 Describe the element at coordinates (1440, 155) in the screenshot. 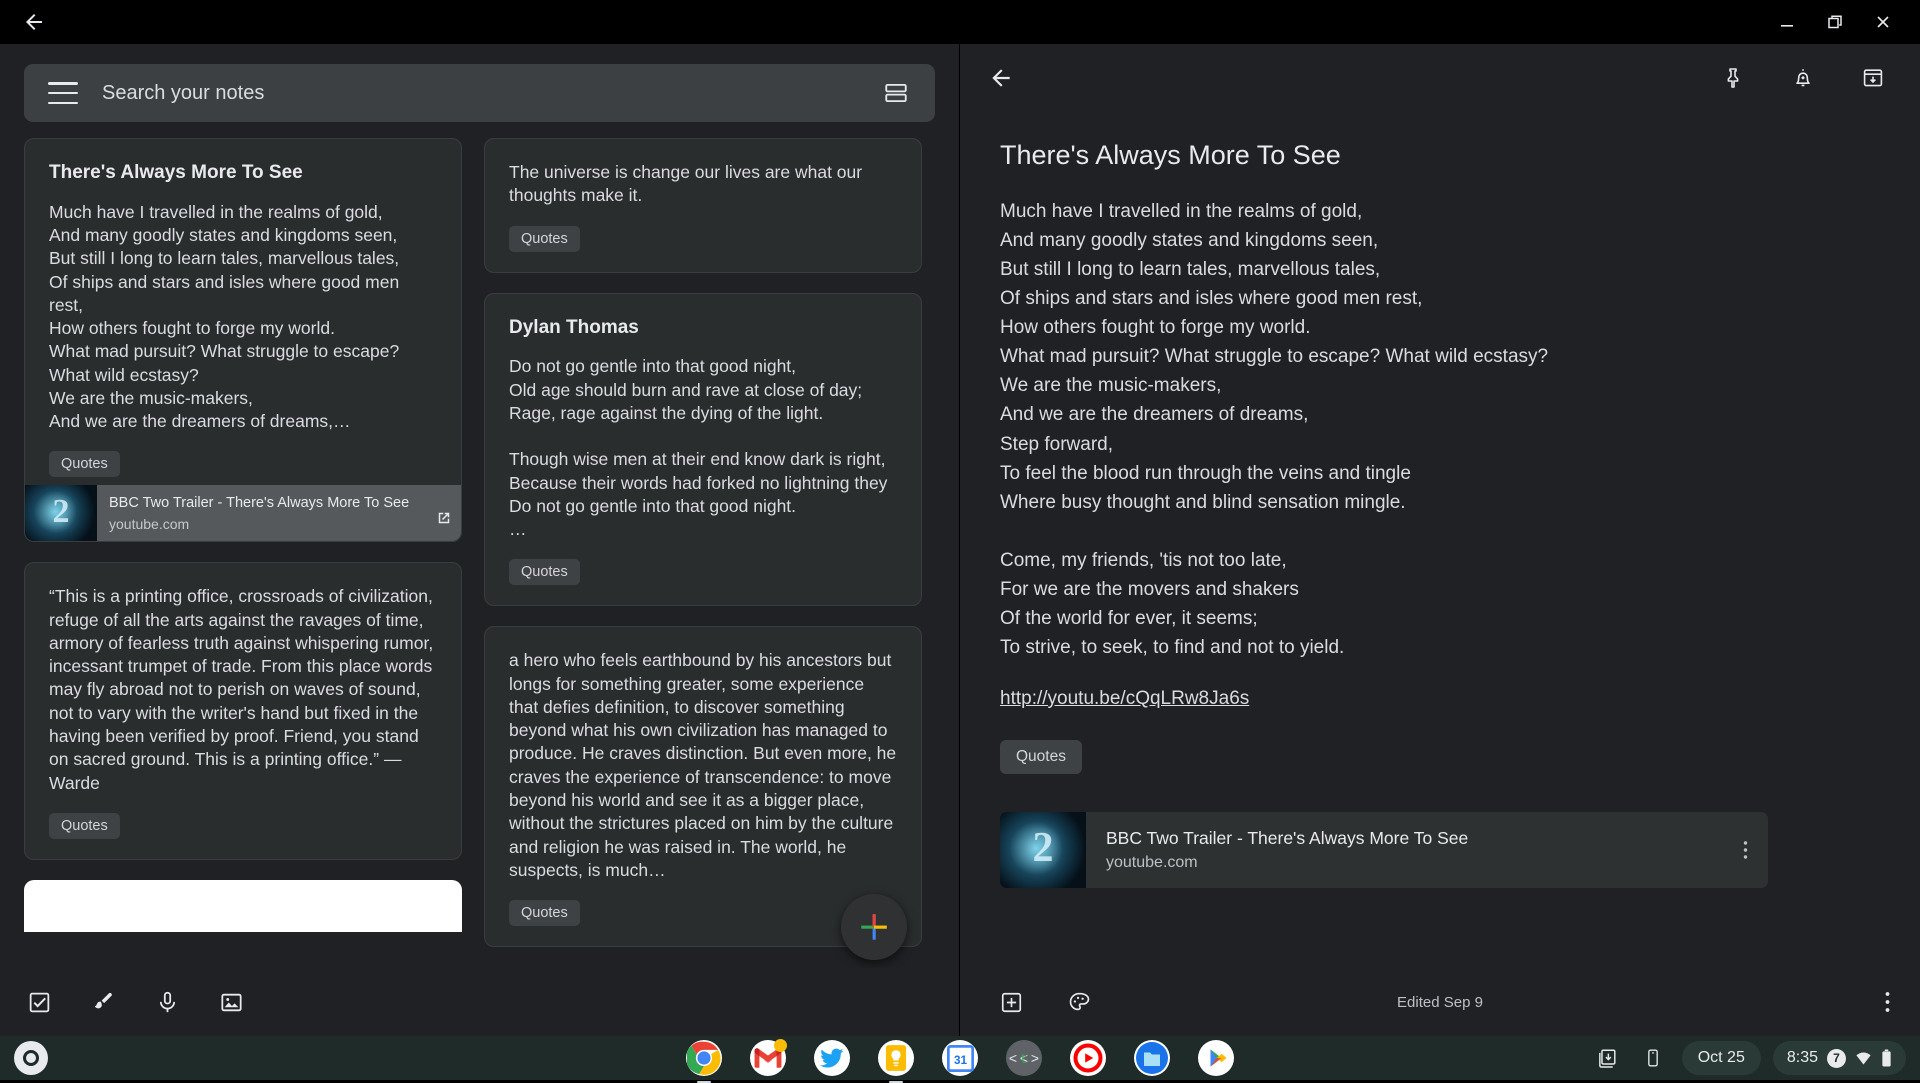

I see `detail-title: There's Always More To See` at that location.